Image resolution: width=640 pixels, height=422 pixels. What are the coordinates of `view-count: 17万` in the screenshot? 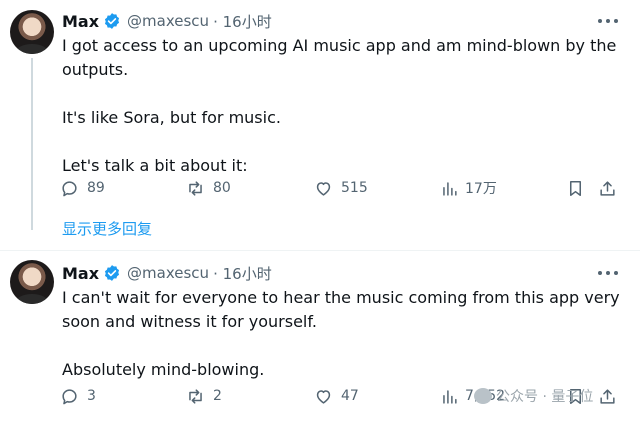 It's located at (481, 189).